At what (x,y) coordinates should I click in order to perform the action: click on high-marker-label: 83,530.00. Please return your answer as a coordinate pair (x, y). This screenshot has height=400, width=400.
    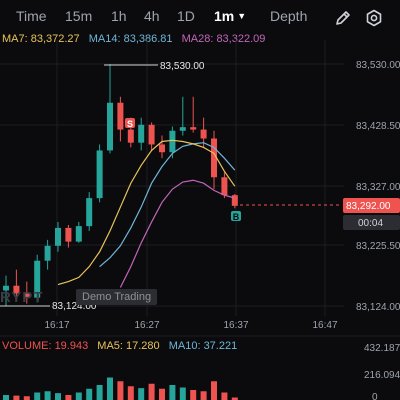
    Looking at the image, I should click on (182, 66).